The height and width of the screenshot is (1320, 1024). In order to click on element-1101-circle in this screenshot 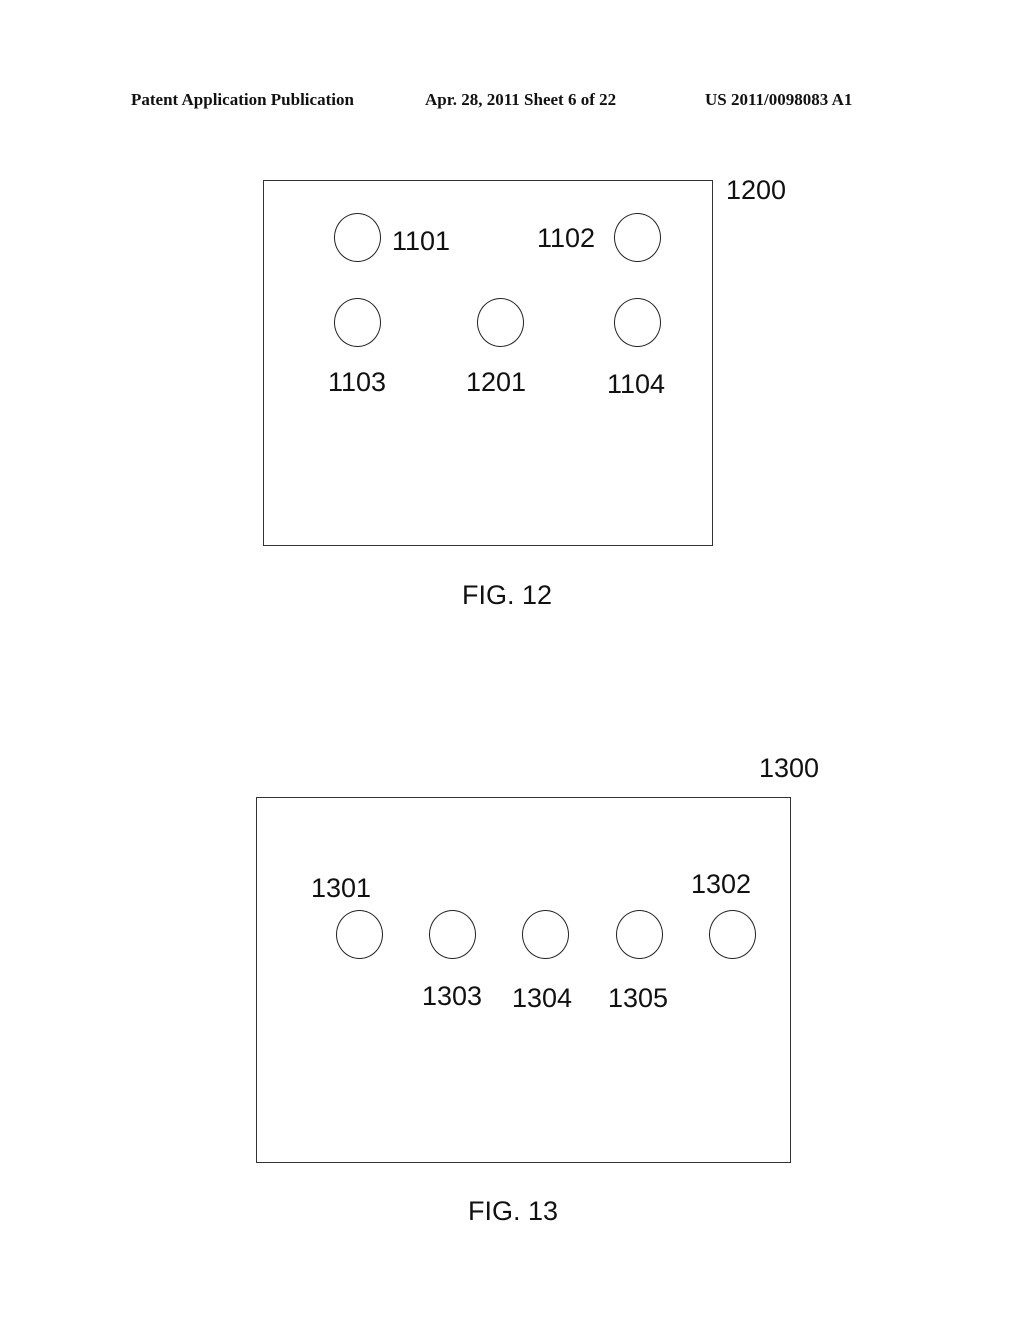, I will do `click(357, 237)`.